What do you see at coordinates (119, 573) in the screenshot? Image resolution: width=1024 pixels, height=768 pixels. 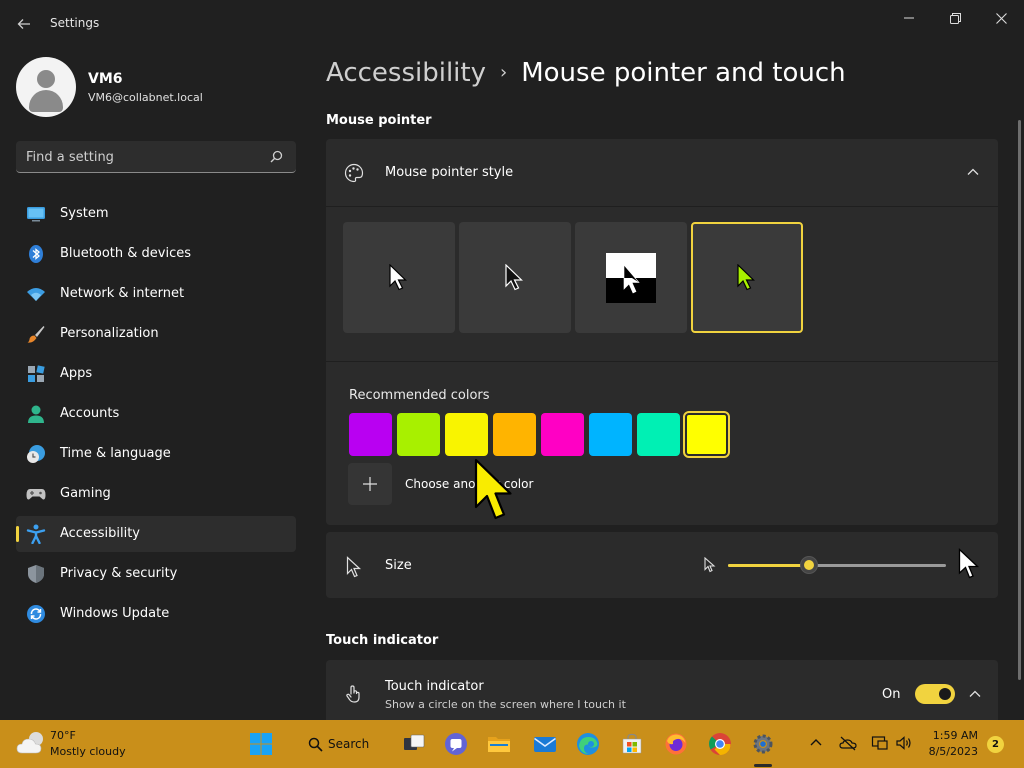 I see `sidebar-item-label: Privacy & security` at bounding box center [119, 573].